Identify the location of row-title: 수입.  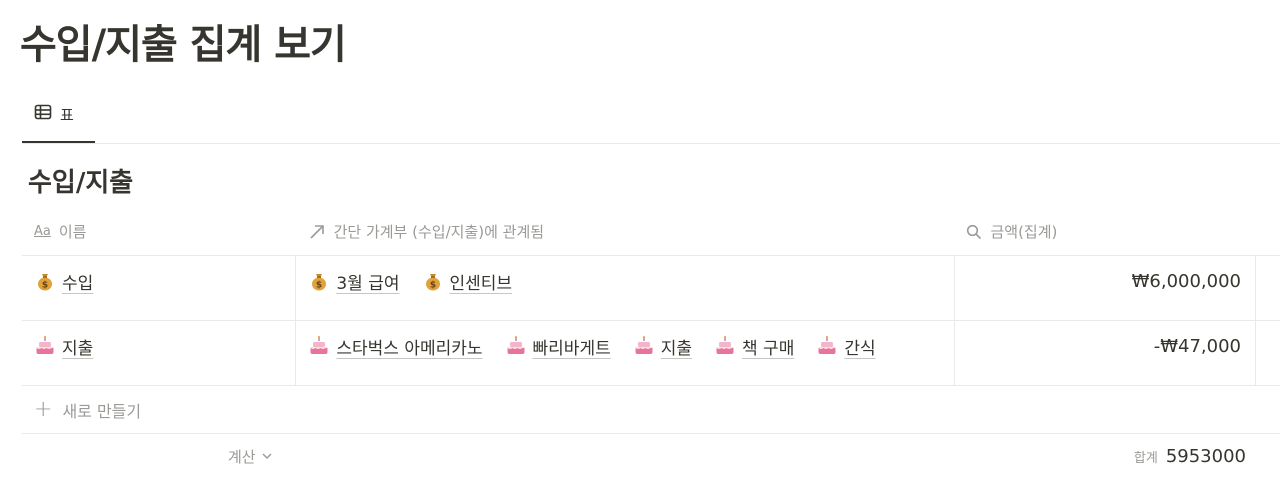
(77, 281).